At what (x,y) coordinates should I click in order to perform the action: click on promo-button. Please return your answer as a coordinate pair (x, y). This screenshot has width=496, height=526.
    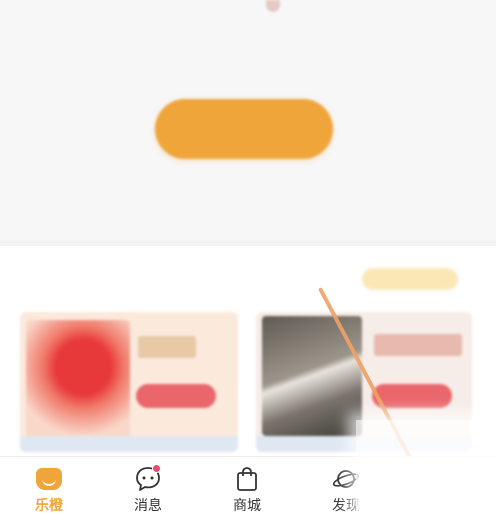
    Looking at the image, I should click on (176, 396).